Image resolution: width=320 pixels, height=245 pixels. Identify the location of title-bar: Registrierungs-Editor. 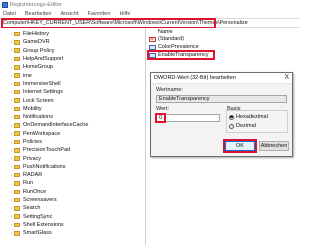
(150, 4).